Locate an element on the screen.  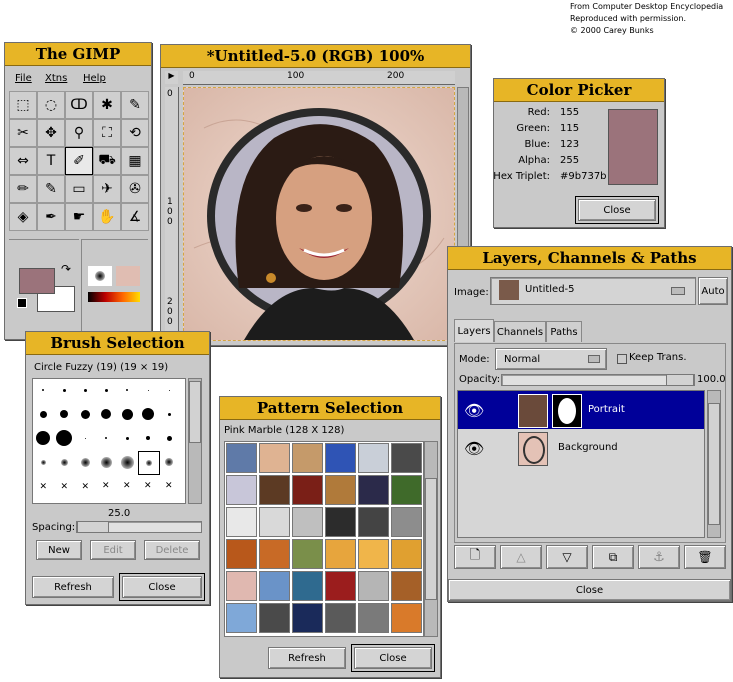
tab-layers: Layers is located at coordinates (474, 330).